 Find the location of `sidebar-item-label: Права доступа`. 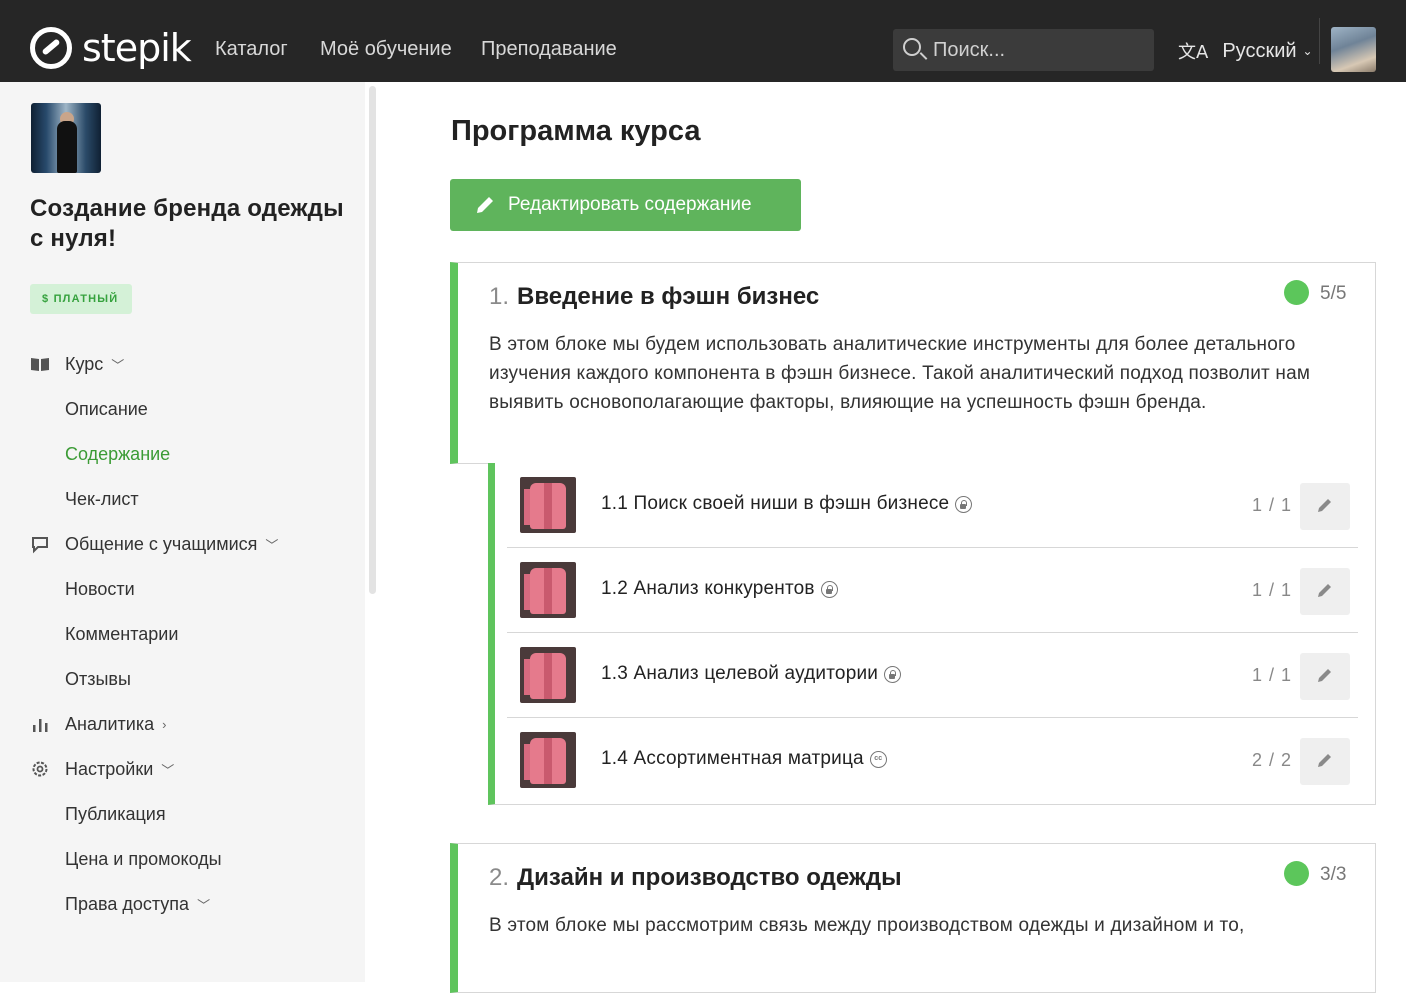

sidebar-item-label: Права доступа is located at coordinates (127, 904).